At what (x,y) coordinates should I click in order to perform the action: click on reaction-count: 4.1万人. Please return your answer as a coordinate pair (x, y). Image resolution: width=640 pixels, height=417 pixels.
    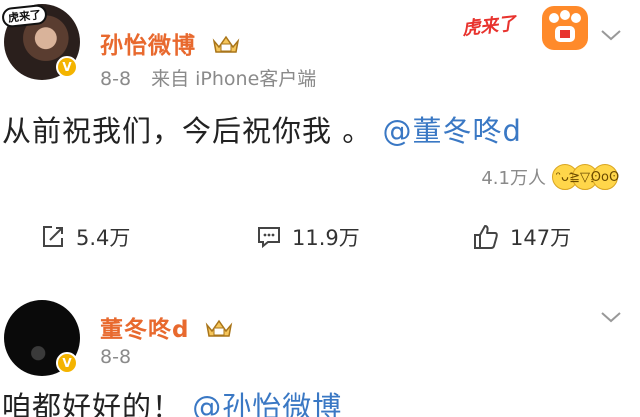
    Looking at the image, I should click on (513, 178).